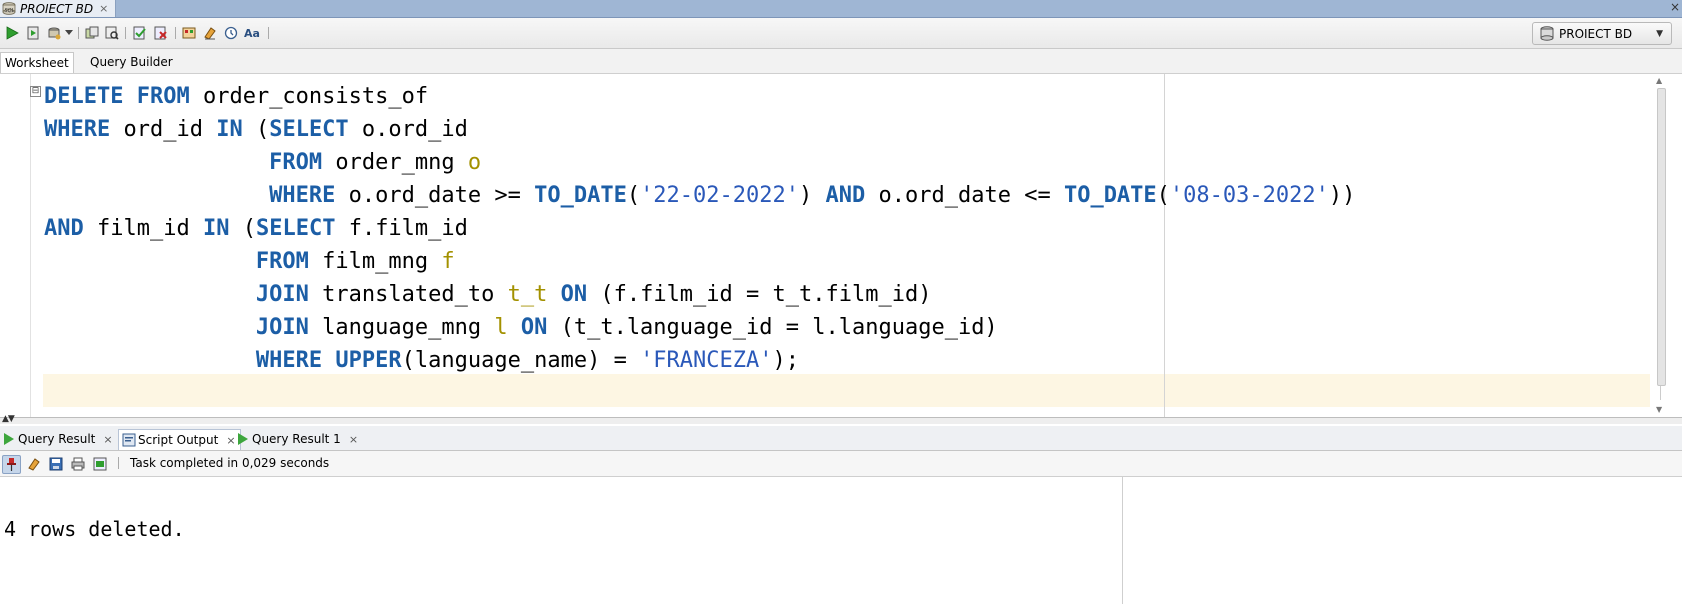 The image size is (1682, 604). I want to click on sql-text: (t_t.language_id = l.language_id), so click(772, 327).